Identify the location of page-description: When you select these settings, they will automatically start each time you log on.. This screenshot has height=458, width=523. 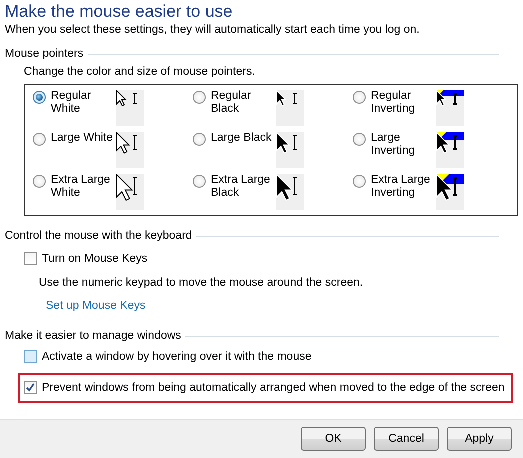
(213, 30).